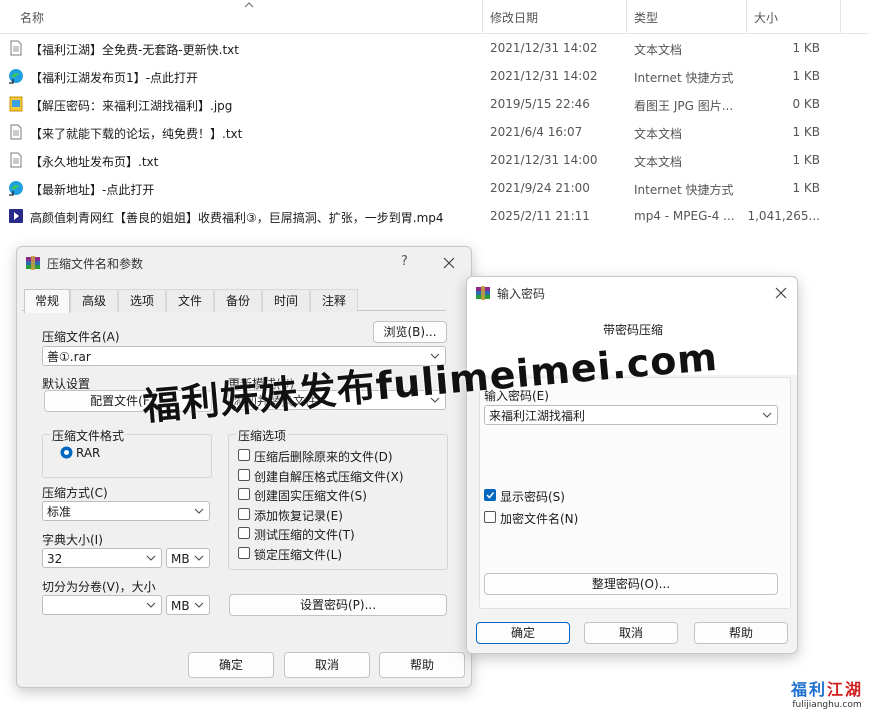 The height and width of the screenshot is (716, 869). Describe the element at coordinates (434, 160) in the screenshot. I see `file-row: 【永久地址发布页】.txt 2021/12/31 14:00 文本文档 1 KB` at that location.